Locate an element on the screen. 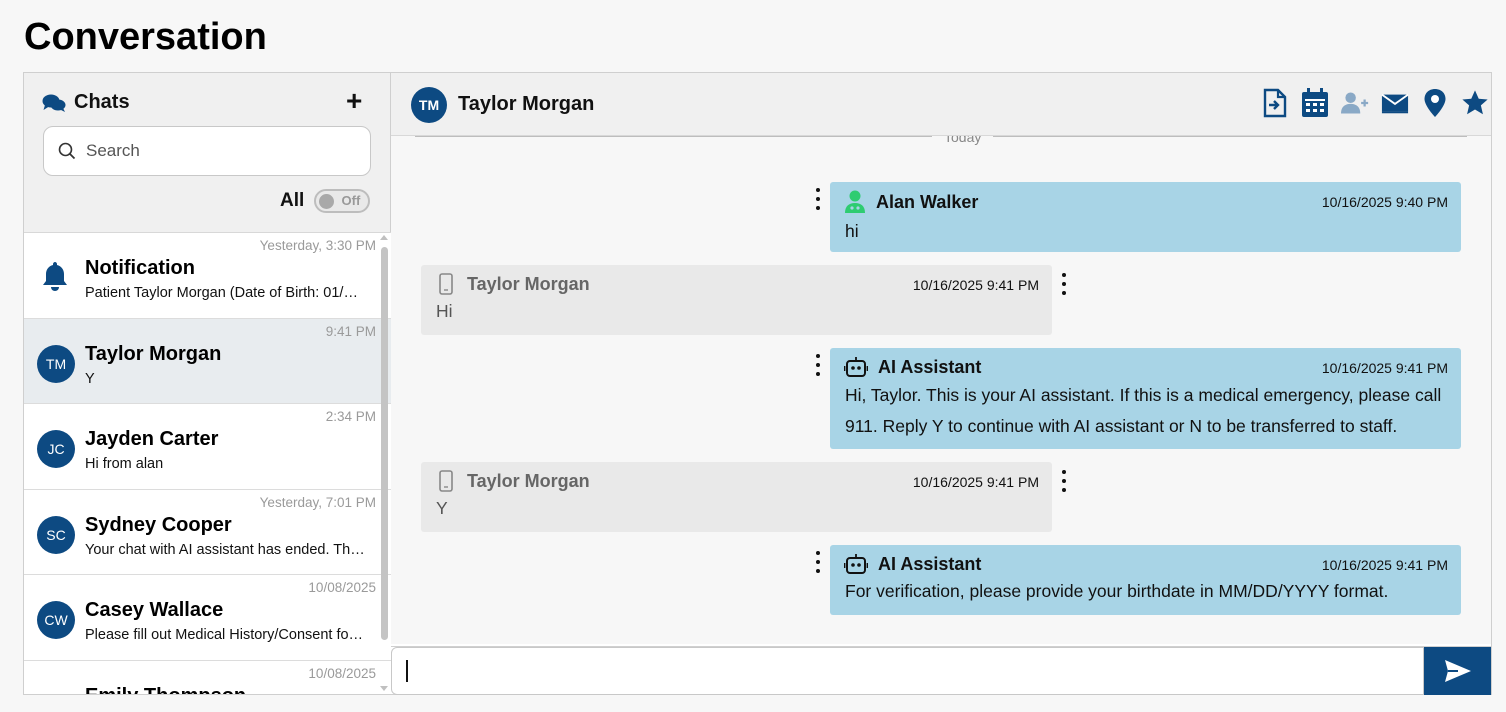 Image resolution: width=1506 pixels, height=712 pixels. message-sender: Alan Walker is located at coordinates (927, 201).